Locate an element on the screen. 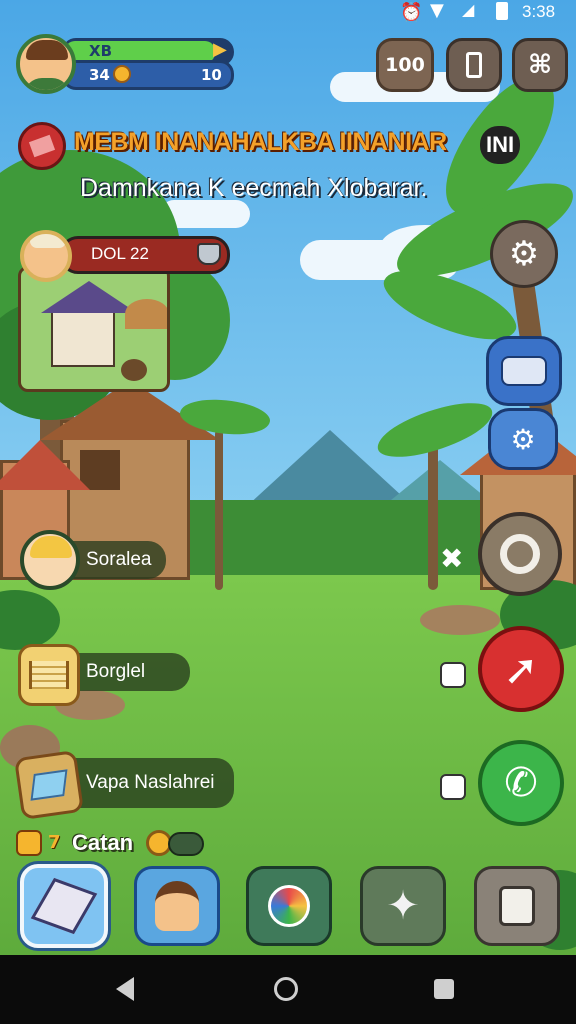 The width and height of the screenshot is (576, 1024). profile-button is located at coordinates (177, 906).